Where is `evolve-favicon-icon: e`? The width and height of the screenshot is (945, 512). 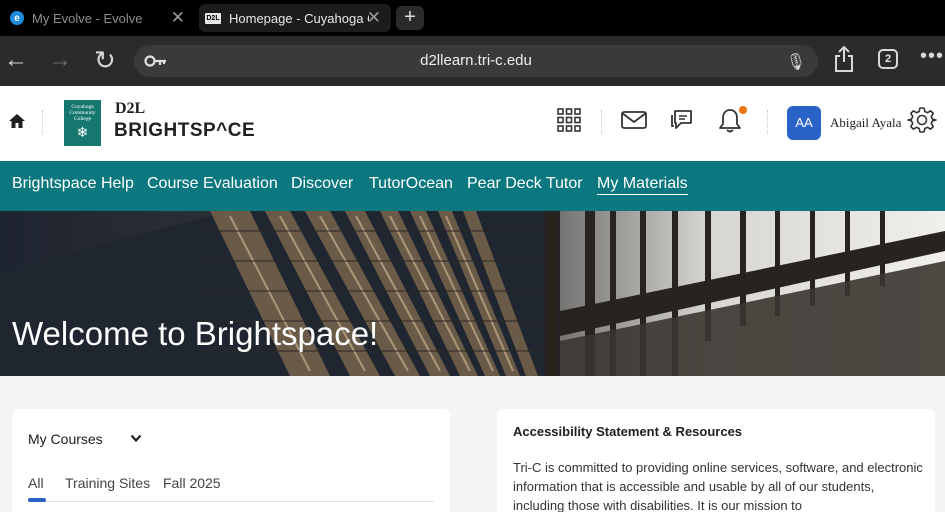 evolve-favicon-icon: e is located at coordinates (17, 18).